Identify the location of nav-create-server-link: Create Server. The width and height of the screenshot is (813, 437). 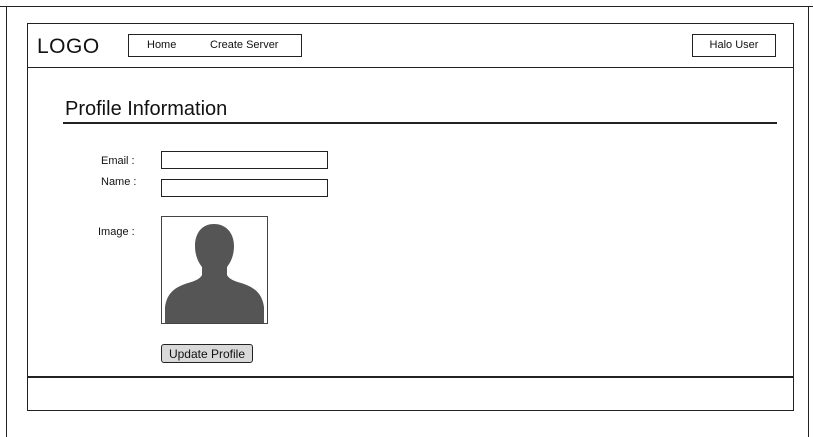
(244, 45).